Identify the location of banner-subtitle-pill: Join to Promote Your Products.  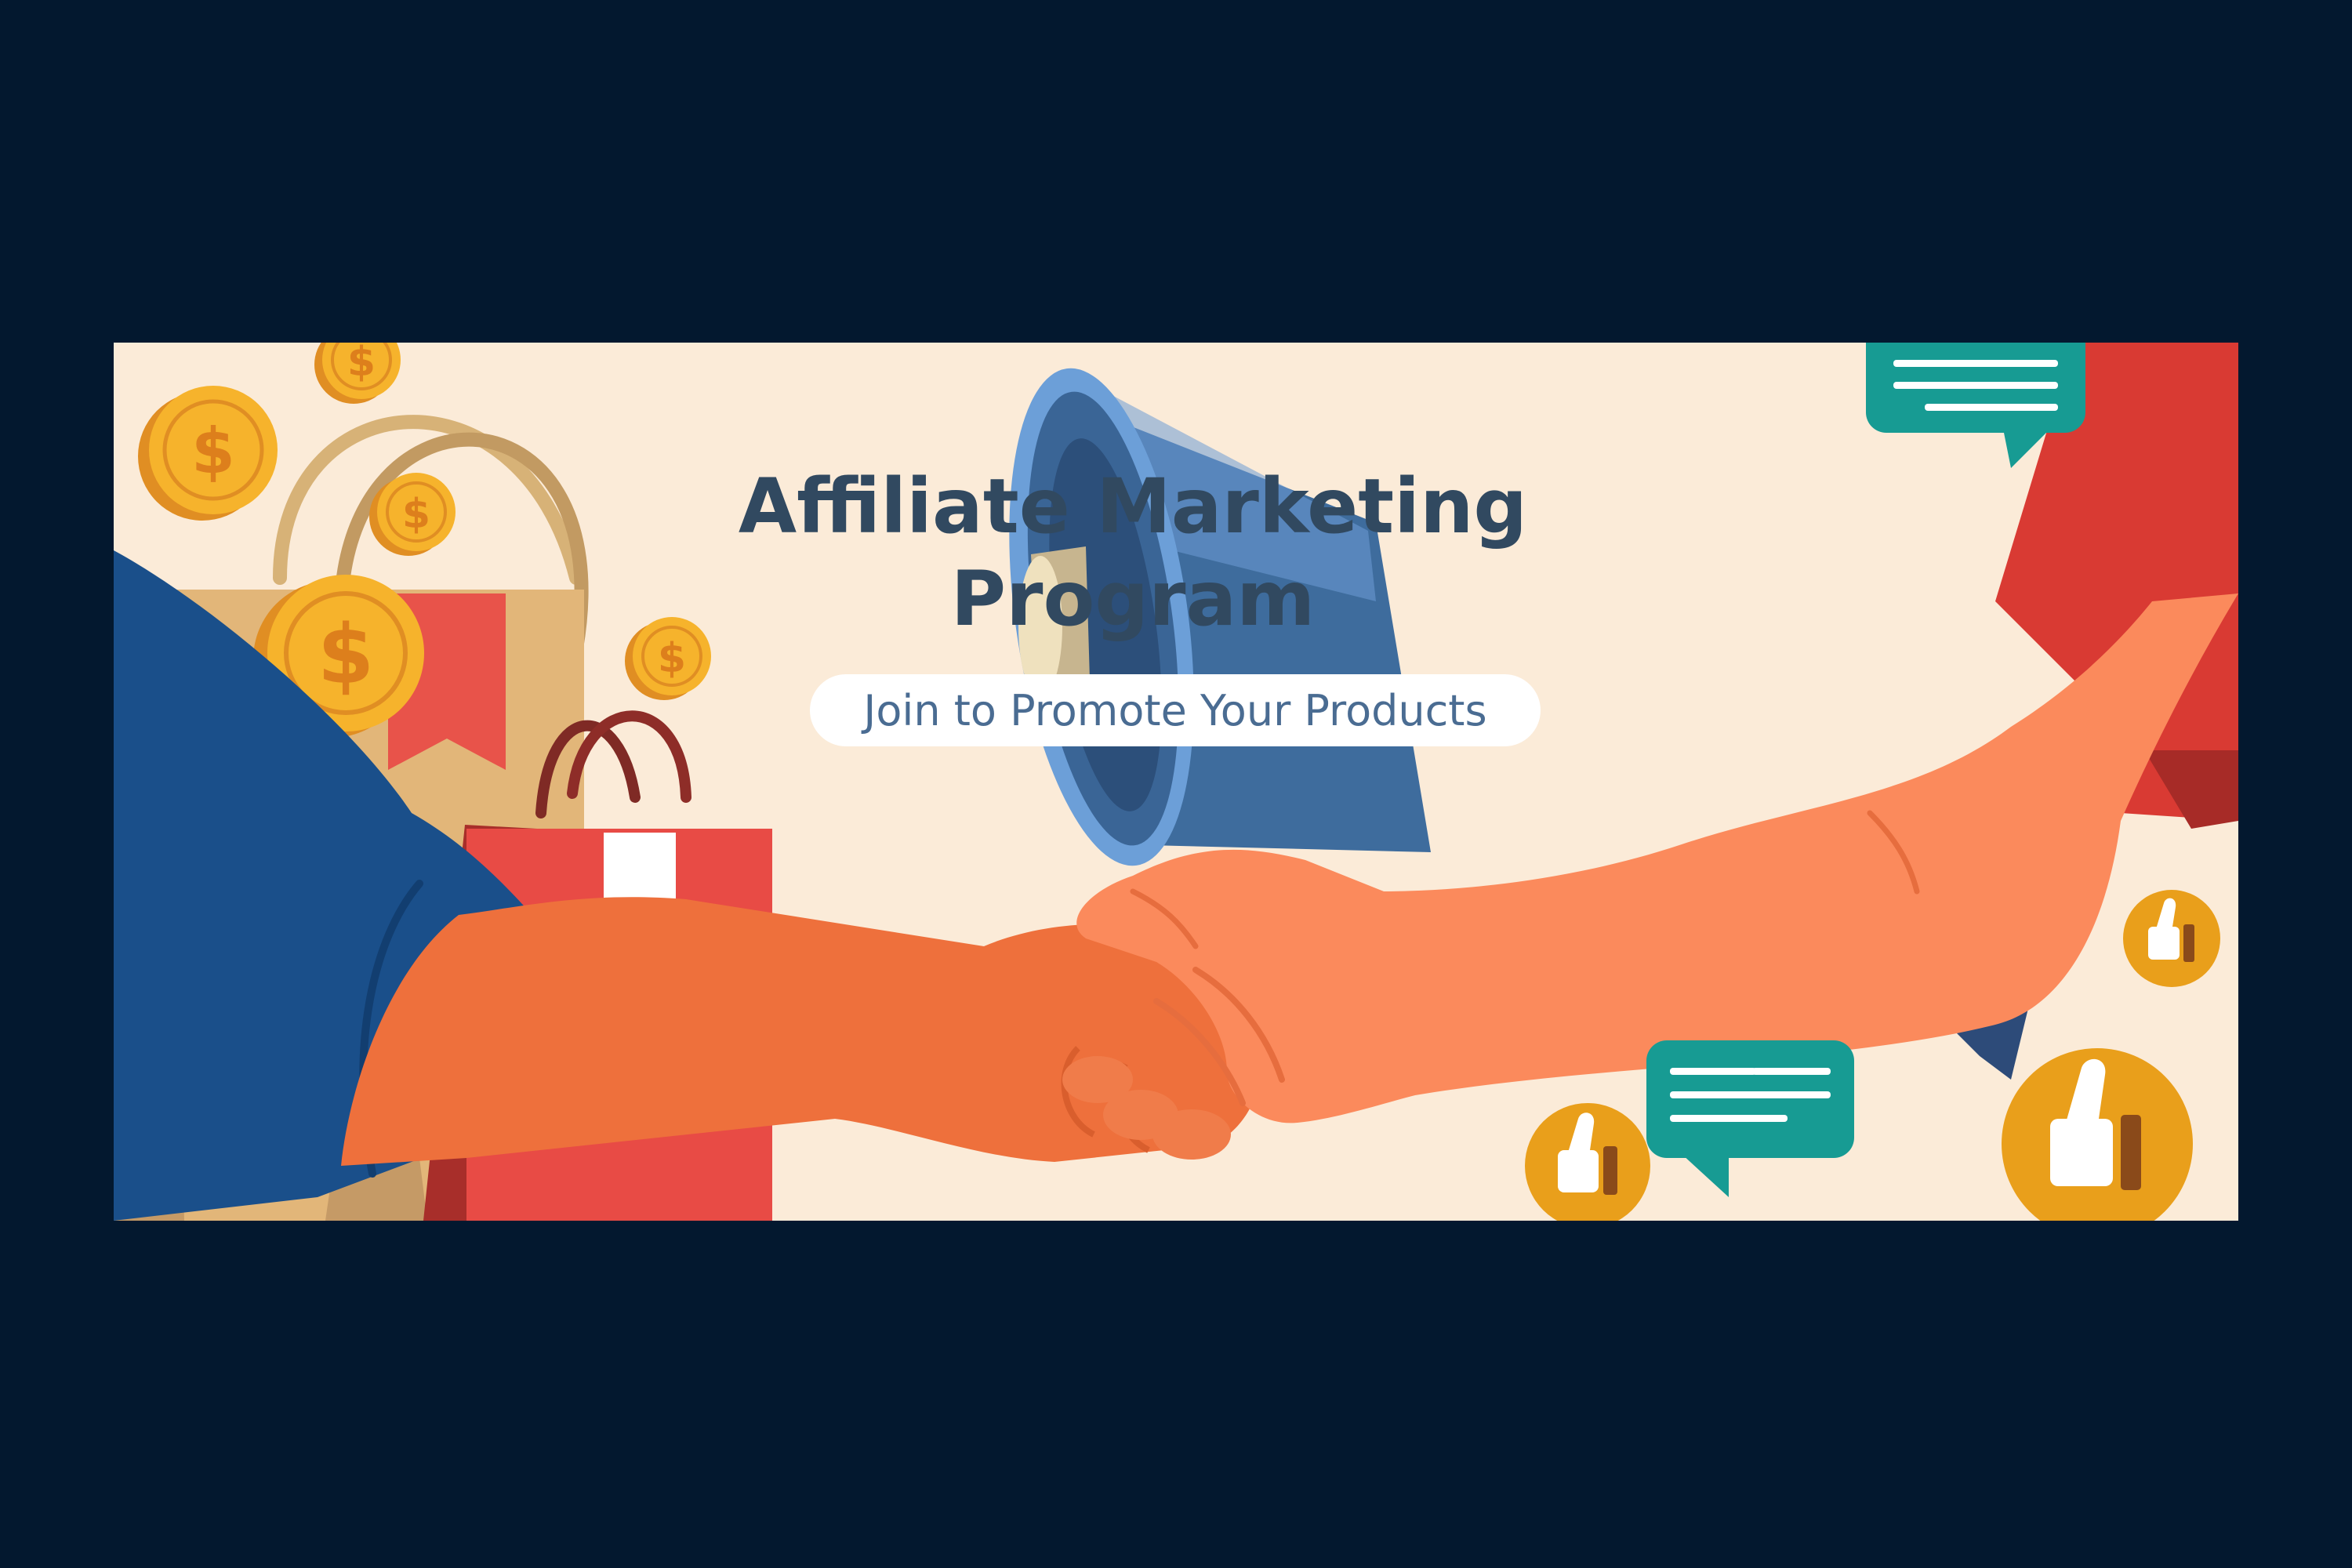
(1175, 710).